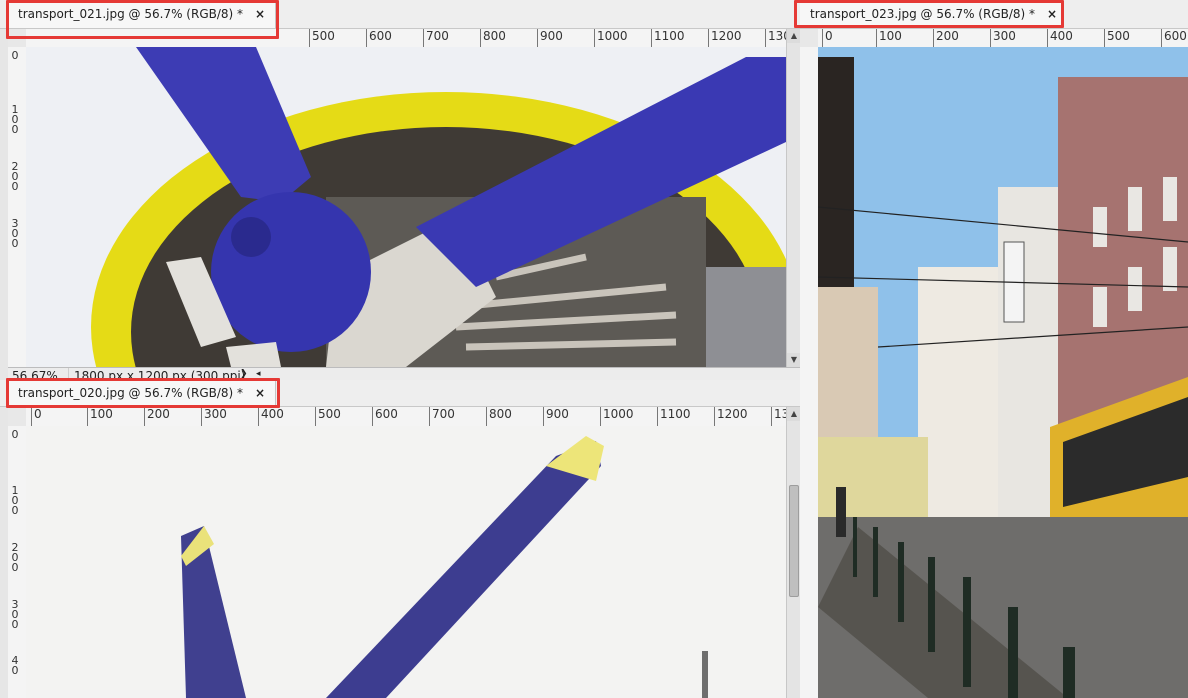 The height and width of the screenshot is (698, 1188). What do you see at coordinates (160, 374) in the screenshot?
I see `document-info: 1800 px x 1200 px (300 ppi)` at bounding box center [160, 374].